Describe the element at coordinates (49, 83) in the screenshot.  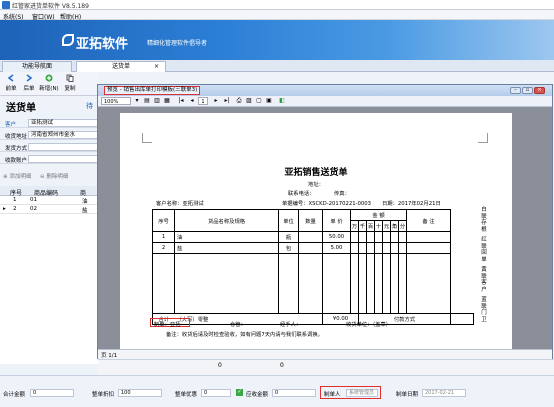
I see `new-doc-button: 新增(N)` at that location.